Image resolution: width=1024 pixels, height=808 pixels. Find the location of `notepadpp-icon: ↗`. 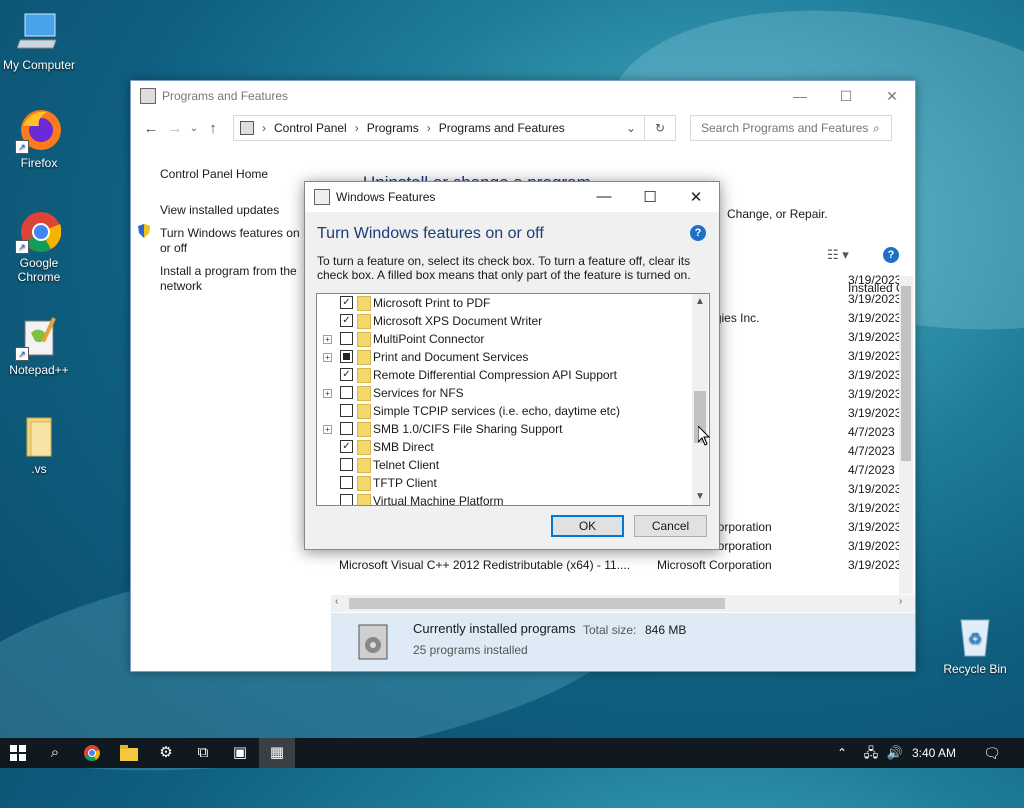

notepadpp-icon: ↗ is located at coordinates (38, 338).